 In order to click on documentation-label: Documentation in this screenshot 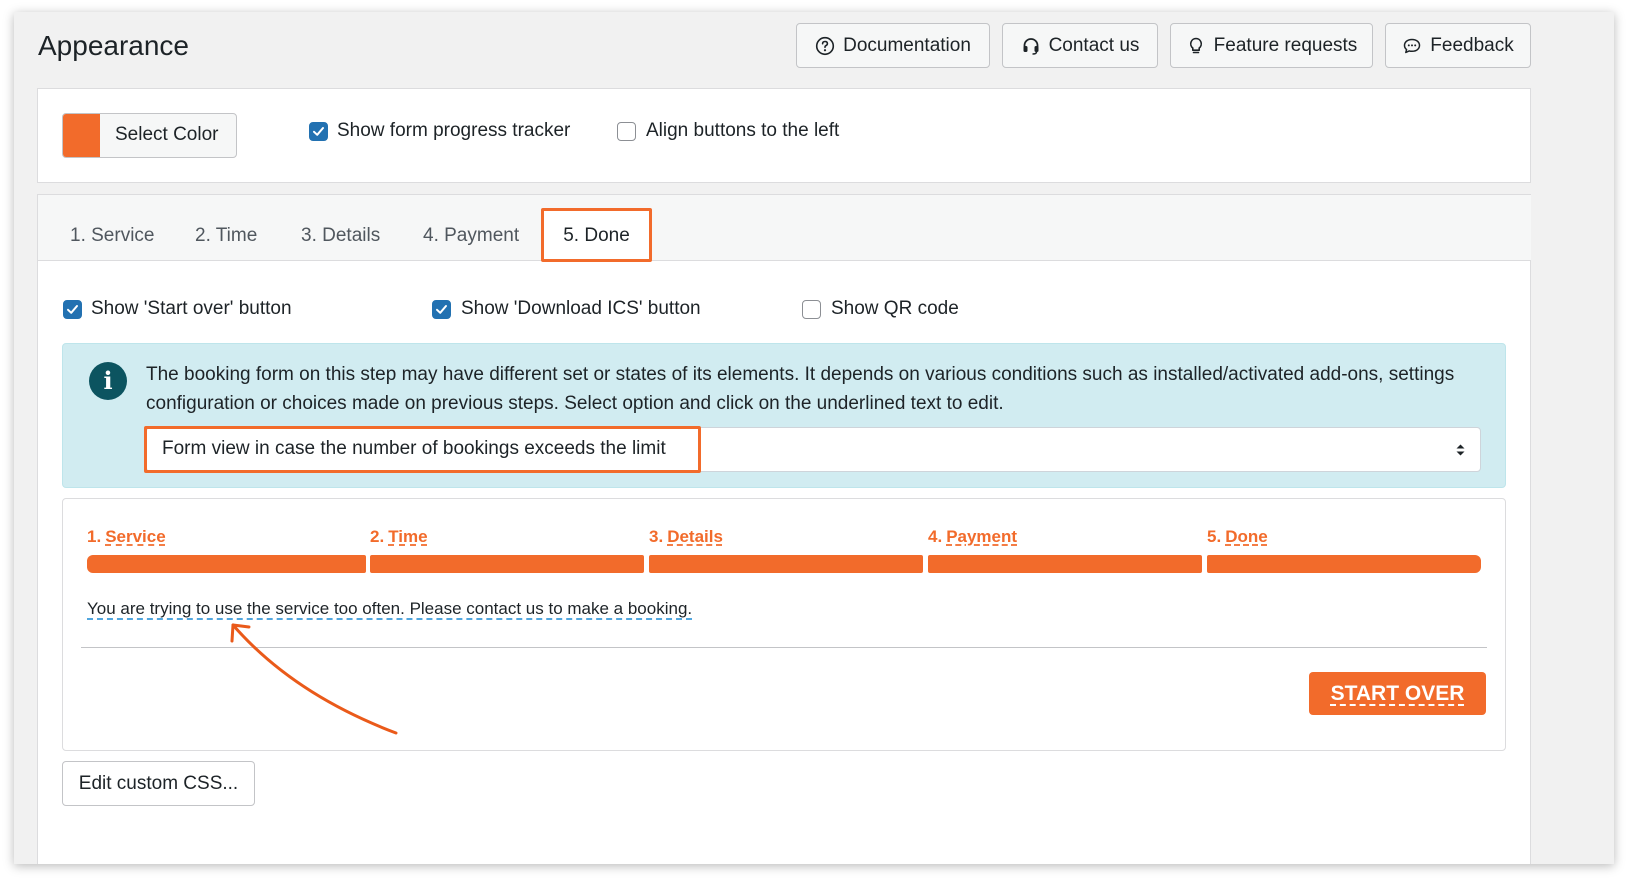, I will do `click(907, 45)`.